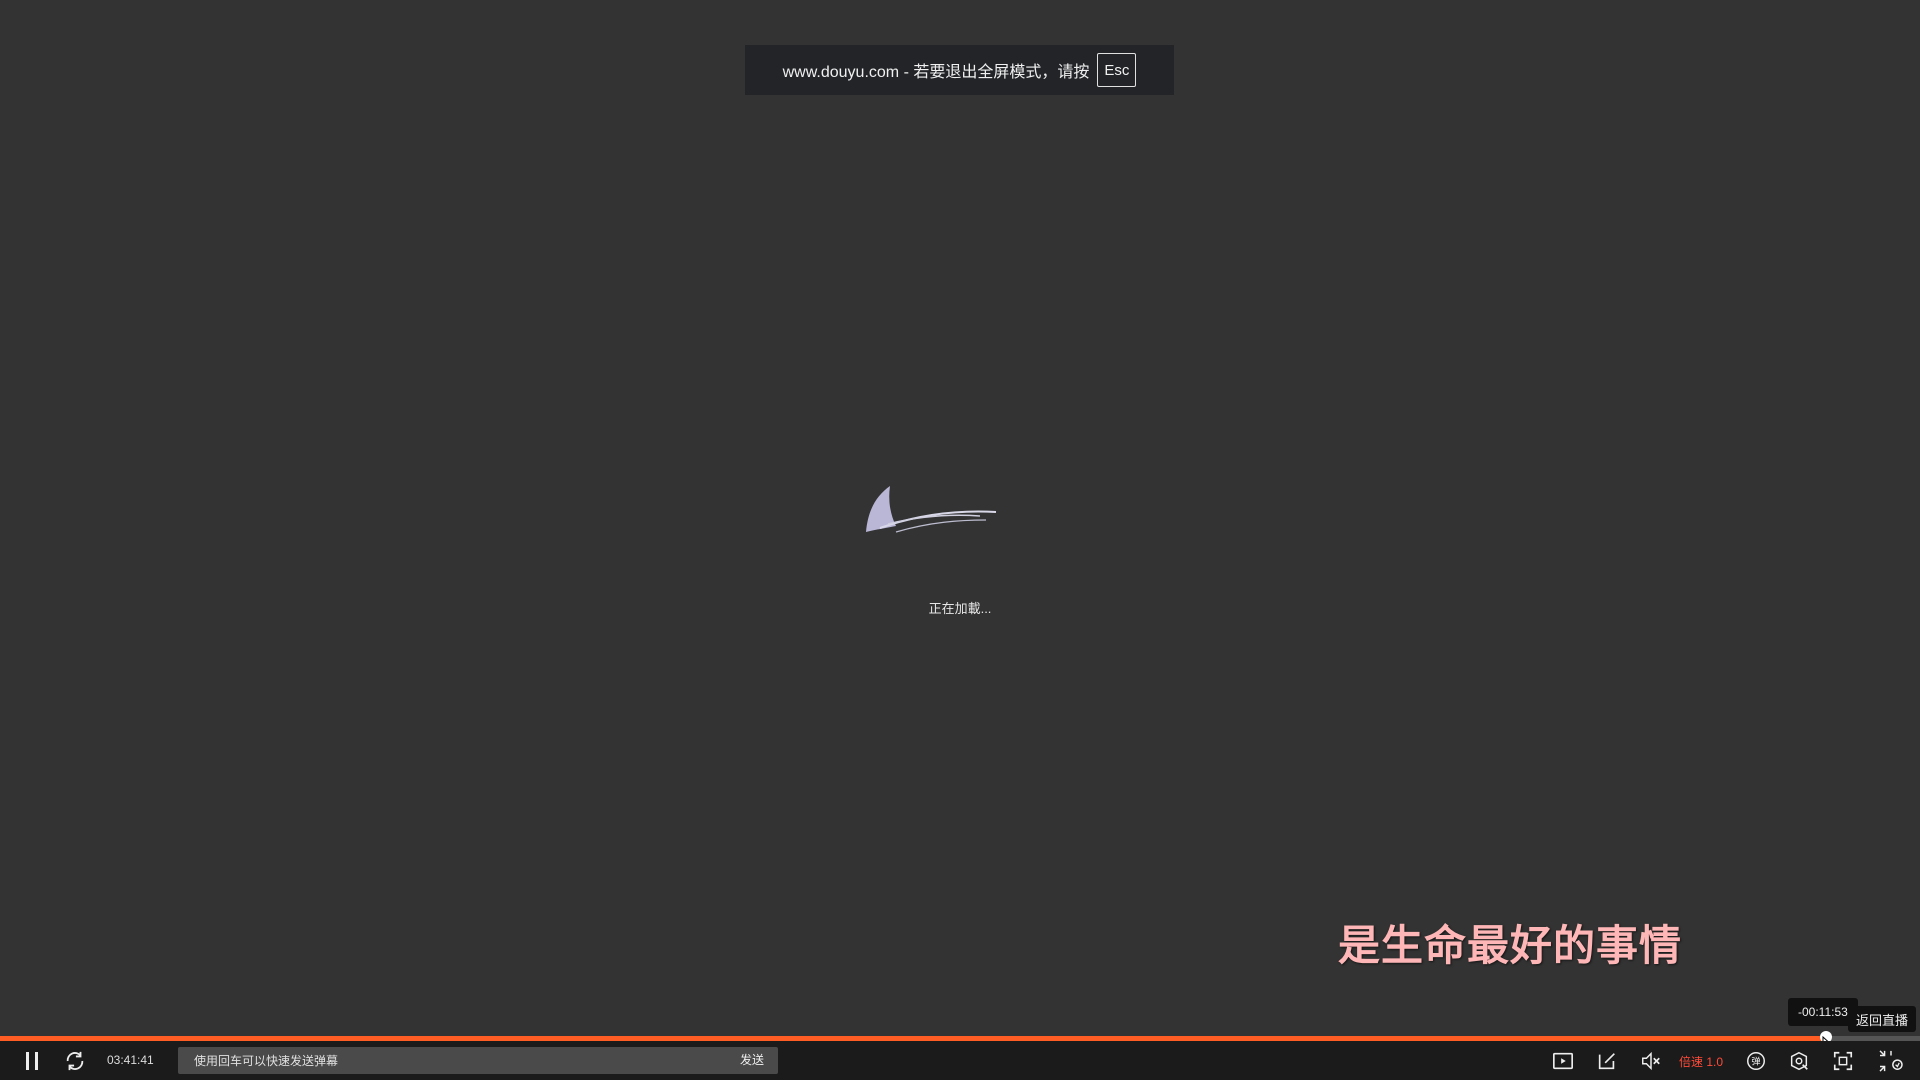  I want to click on pause-icon-bar, so click(36, 1061).